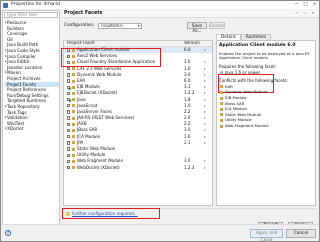  What do you see at coordinates (80, 43) in the screenshot?
I see `column-header-project-facet: Project Facet` at bounding box center [80, 43].